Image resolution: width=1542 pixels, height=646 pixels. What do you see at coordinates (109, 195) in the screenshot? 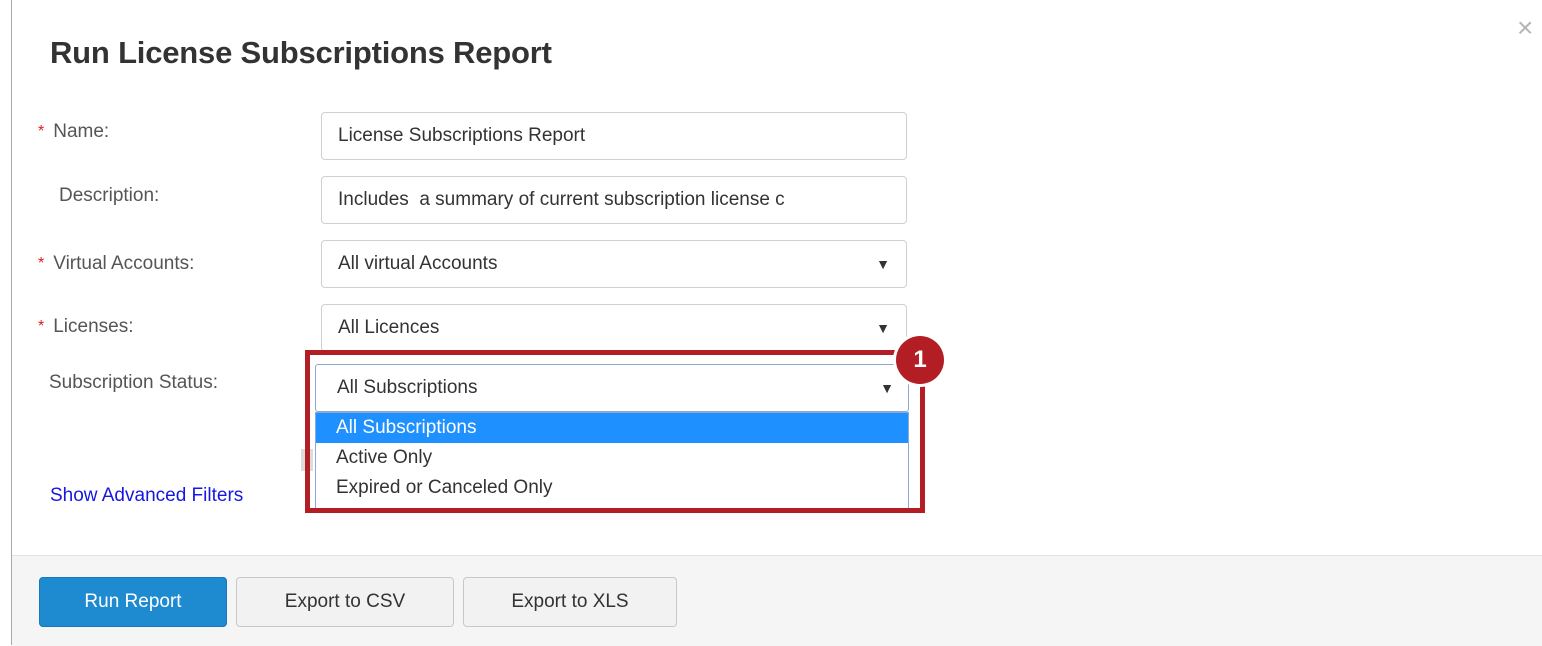
I see `description-label: Description:` at bounding box center [109, 195].